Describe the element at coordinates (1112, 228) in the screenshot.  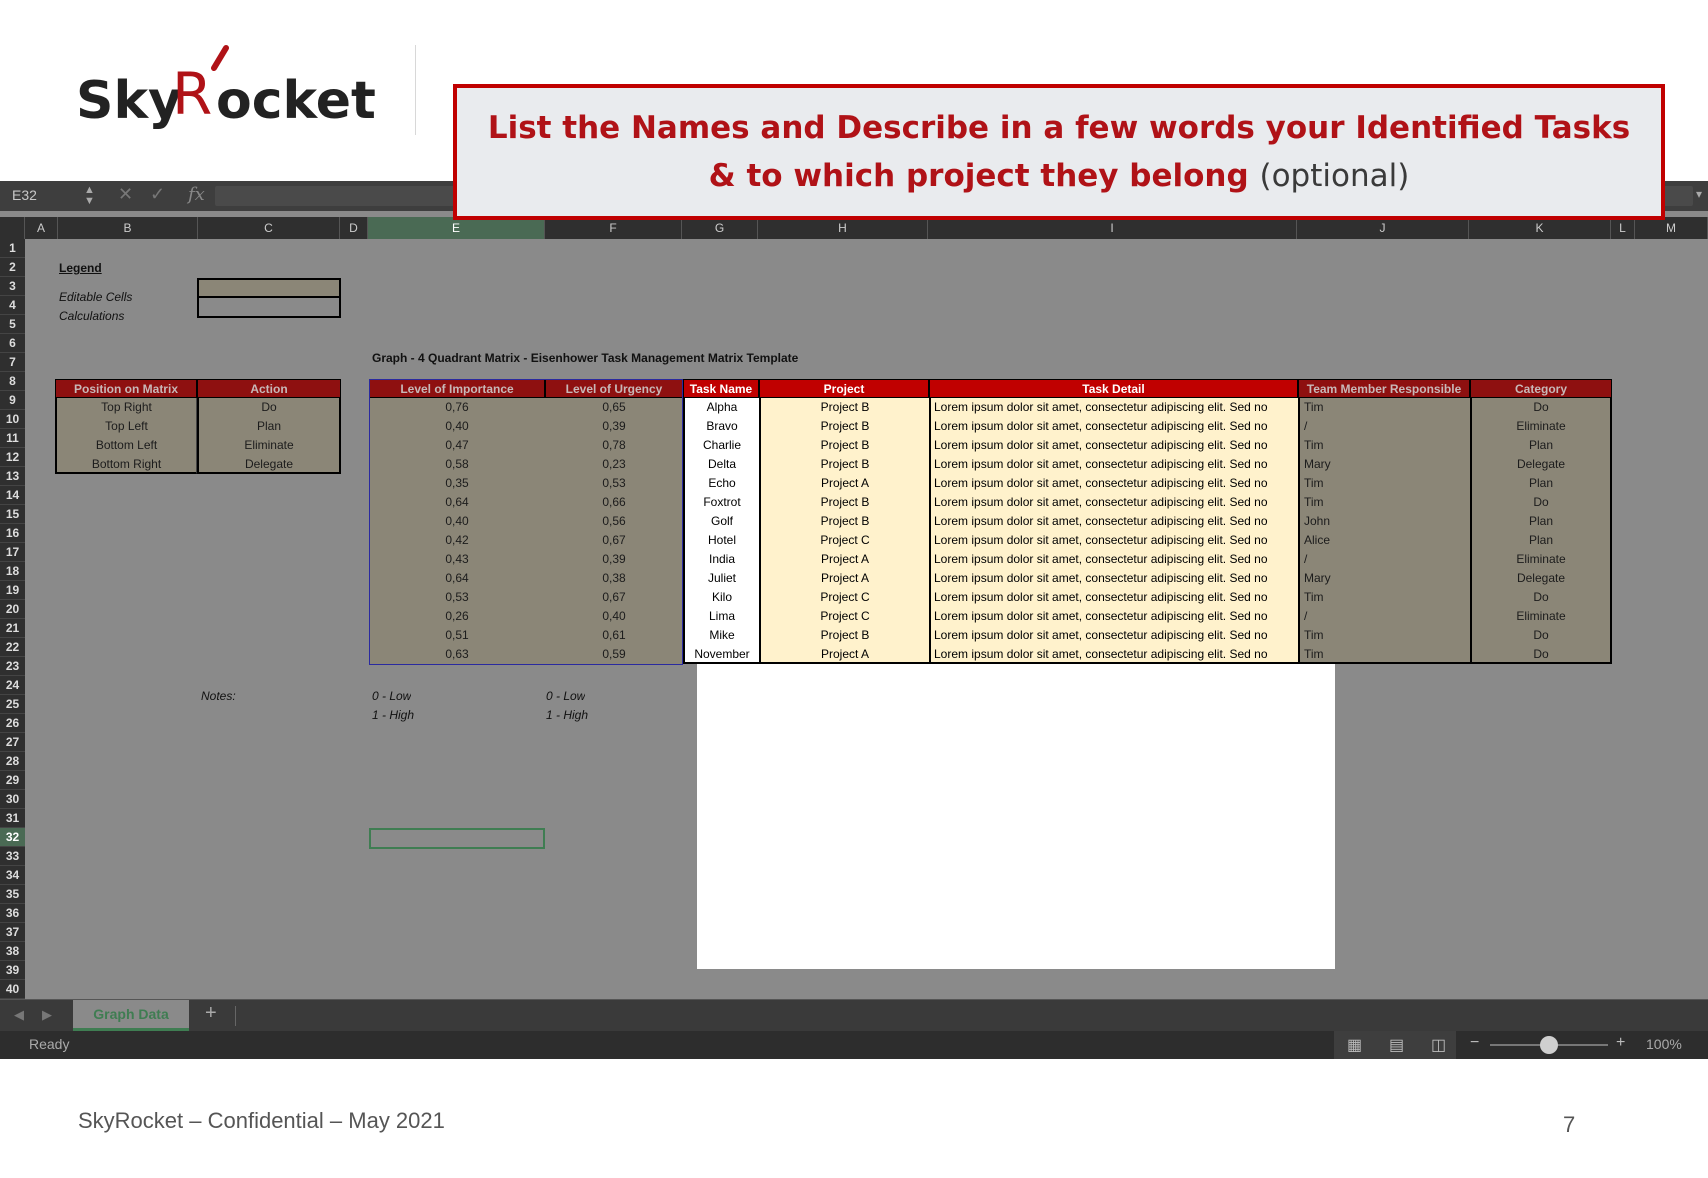
I see `column-header-i: I` at that location.